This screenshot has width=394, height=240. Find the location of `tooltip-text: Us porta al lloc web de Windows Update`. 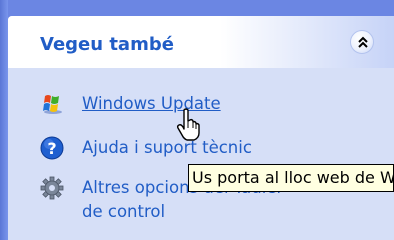

tooltip-text: Us porta al lloc web de Windows Update is located at coordinates (293, 177).